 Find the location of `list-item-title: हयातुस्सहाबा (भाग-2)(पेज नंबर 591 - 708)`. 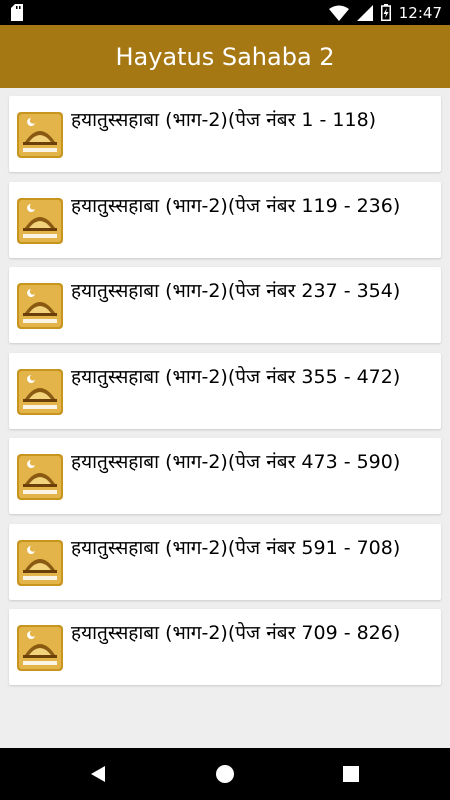

list-item-title: हयातुस्सहाबा (भाग-2)(पेज नंबर 591 - 708) is located at coordinates (236, 547).